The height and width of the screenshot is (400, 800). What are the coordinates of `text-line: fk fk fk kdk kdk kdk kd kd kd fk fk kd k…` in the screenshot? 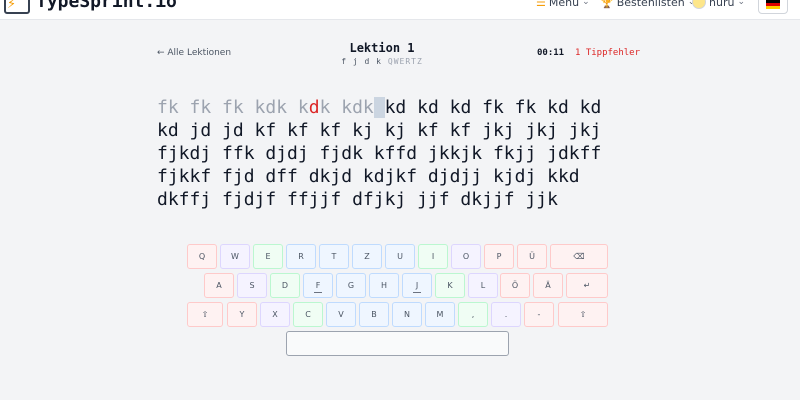 It's located at (397, 107).